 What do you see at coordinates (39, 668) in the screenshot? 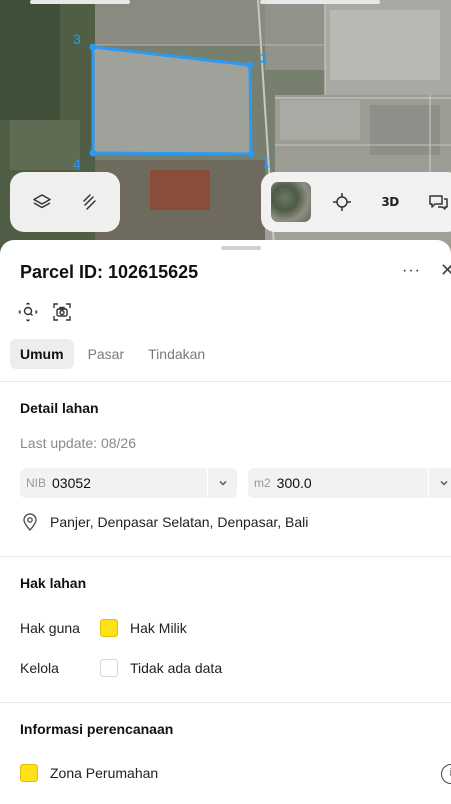
I see `rights-label: Kelola` at bounding box center [39, 668].